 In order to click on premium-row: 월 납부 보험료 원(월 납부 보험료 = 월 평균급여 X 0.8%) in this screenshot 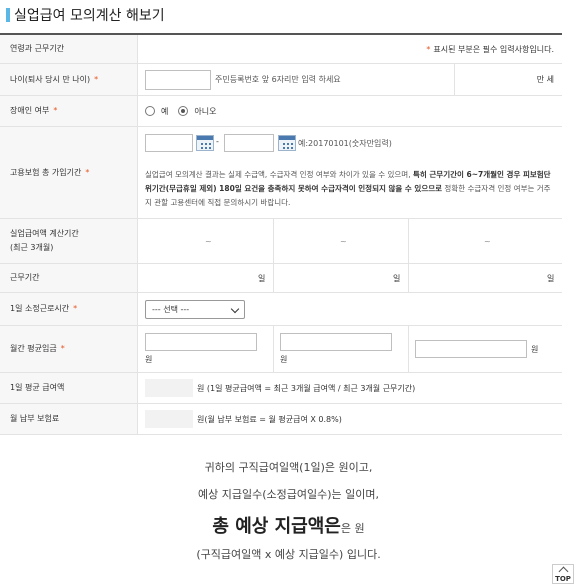, I will do `click(281, 419)`.